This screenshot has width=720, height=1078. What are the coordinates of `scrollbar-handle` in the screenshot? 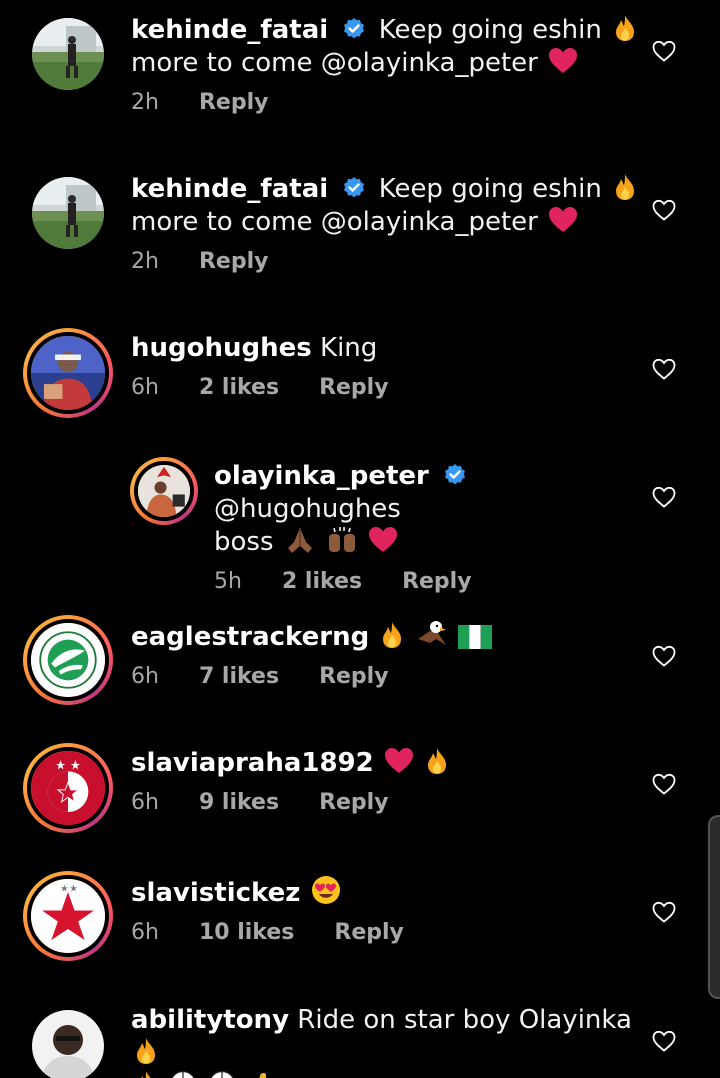 It's located at (714, 907).